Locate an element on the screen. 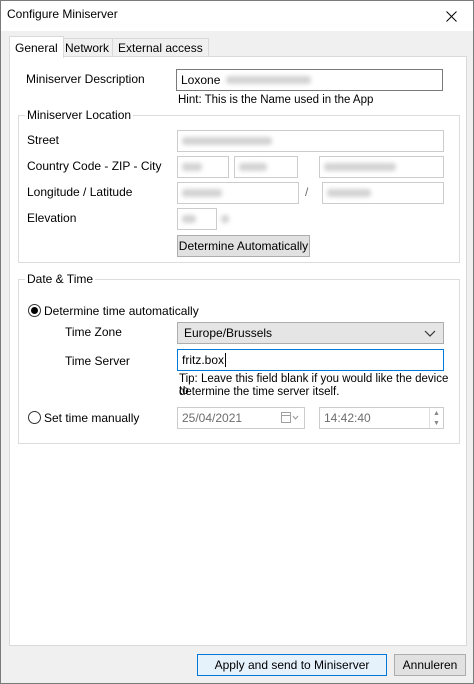 Image resolution: width=474 pixels, height=684 pixels. tab-external-access: External access is located at coordinates (160, 47).